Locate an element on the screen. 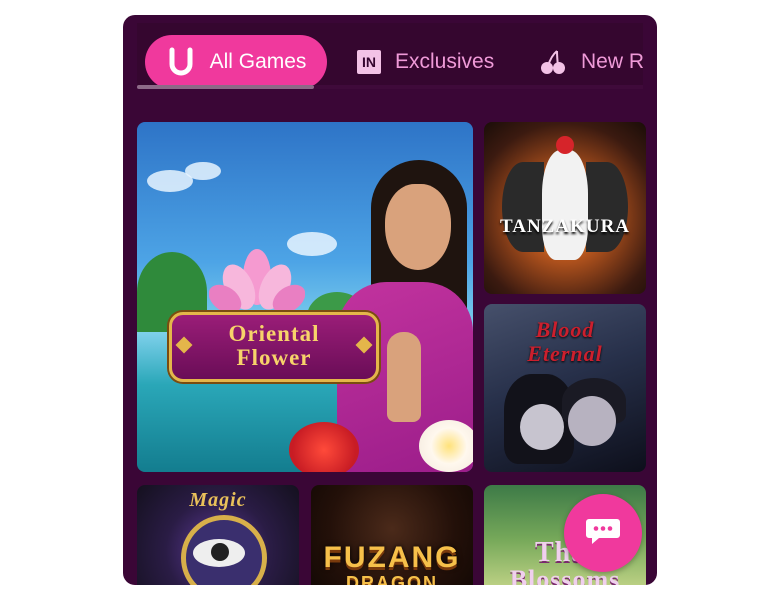  crane-body is located at coordinates (565, 205).